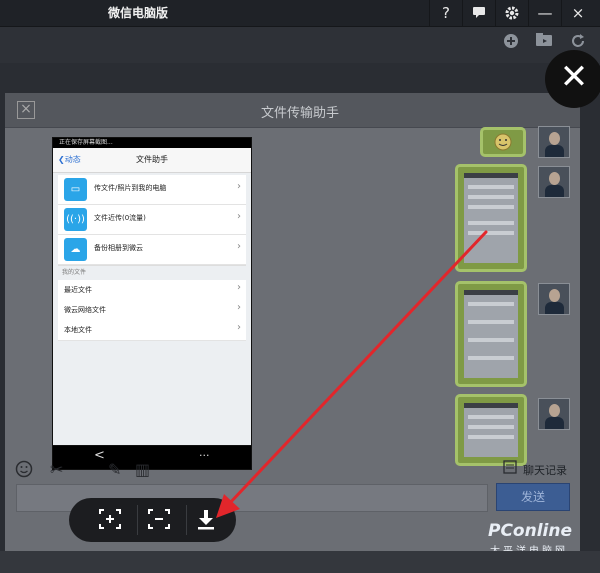  What do you see at coordinates (530, 531) in the screenshot?
I see `watermark-logo: PConline` at bounding box center [530, 531].